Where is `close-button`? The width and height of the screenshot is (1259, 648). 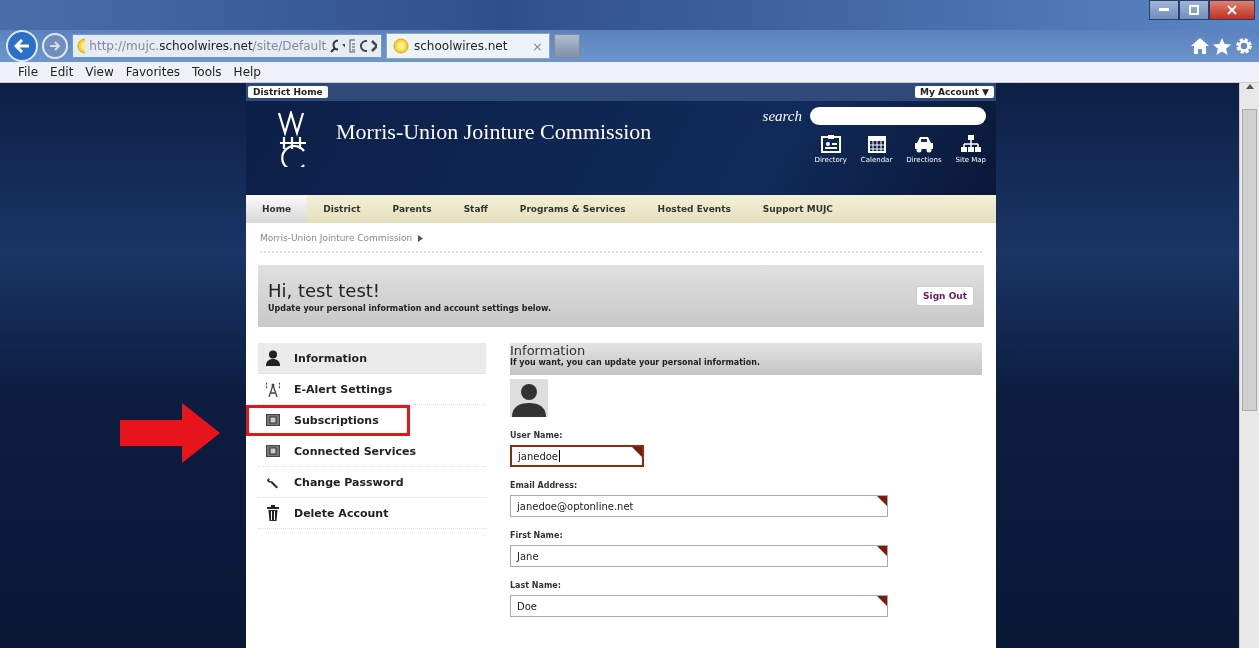 close-button is located at coordinates (1232, 10).